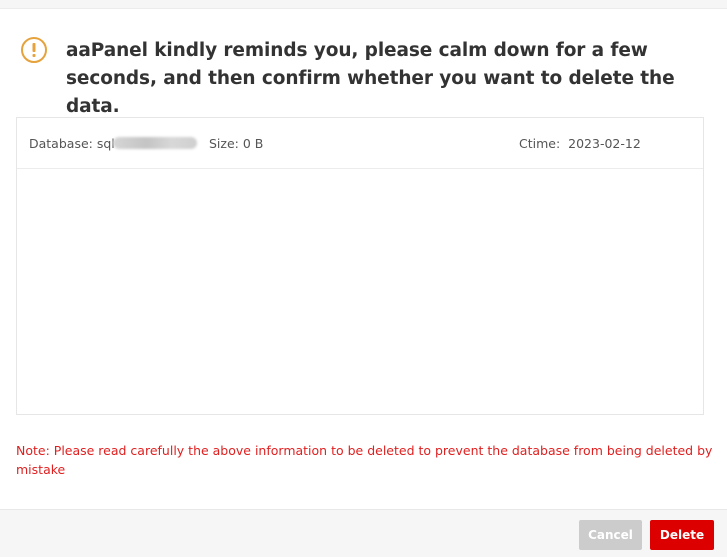  What do you see at coordinates (682, 535) in the screenshot?
I see `delete-button: Delete` at bounding box center [682, 535].